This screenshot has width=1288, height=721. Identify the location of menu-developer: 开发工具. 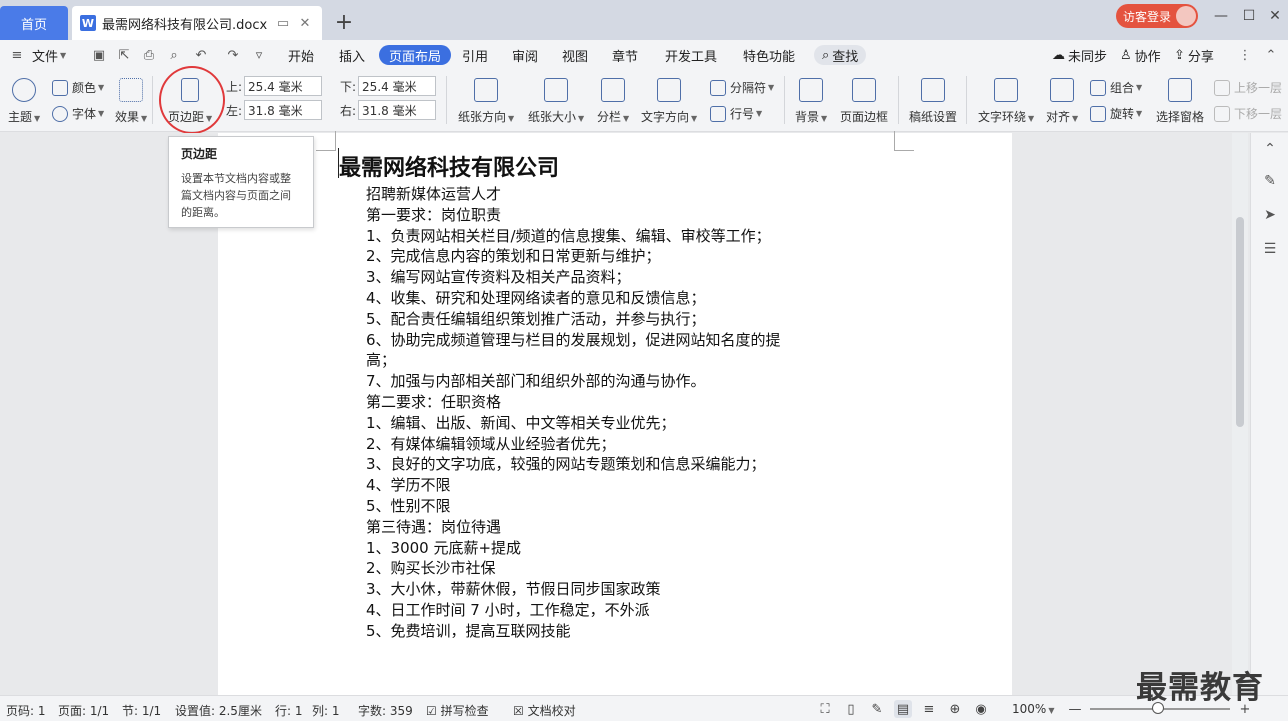
(691, 55).